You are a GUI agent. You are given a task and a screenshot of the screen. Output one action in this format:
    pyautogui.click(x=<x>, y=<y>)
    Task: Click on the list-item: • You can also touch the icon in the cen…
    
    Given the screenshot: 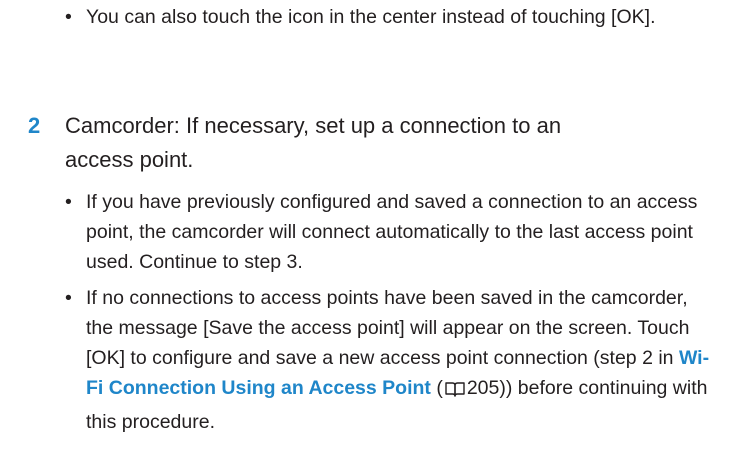 What is the action you would take?
    pyautogui.click(x=395, y=17)
    